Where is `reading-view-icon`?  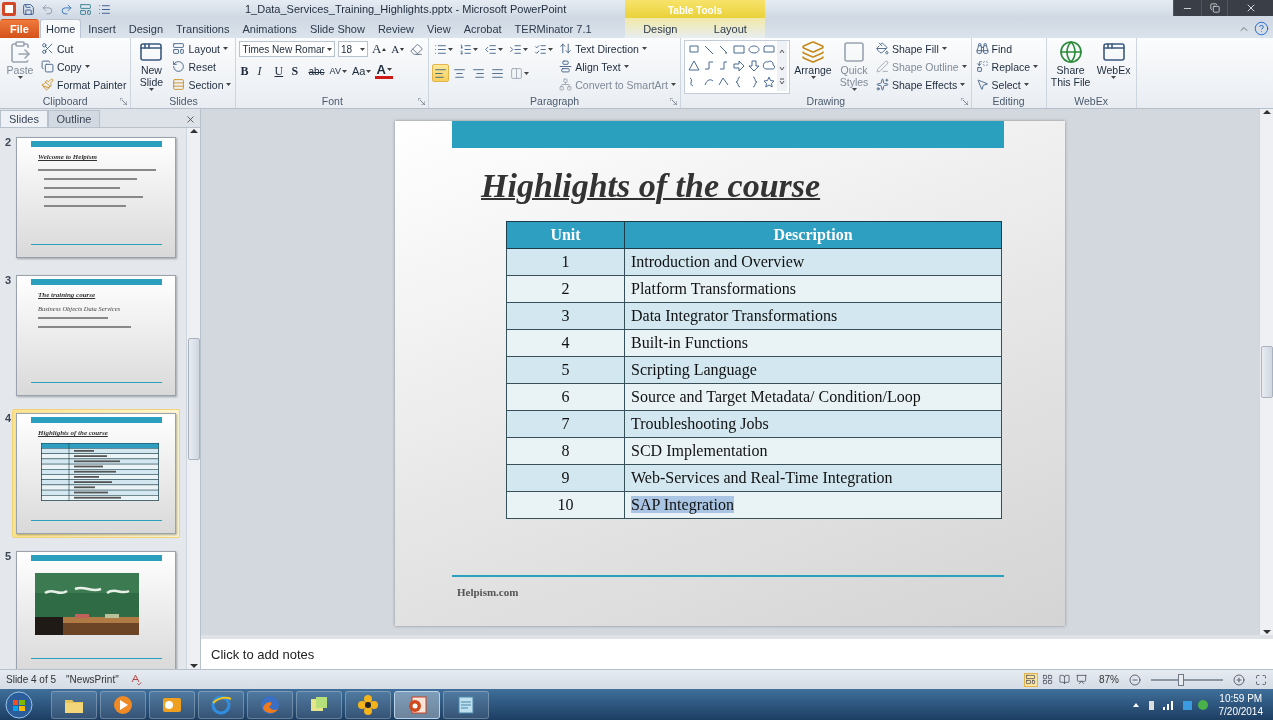 reading-view-icon is located at coordinates (1065, 680).